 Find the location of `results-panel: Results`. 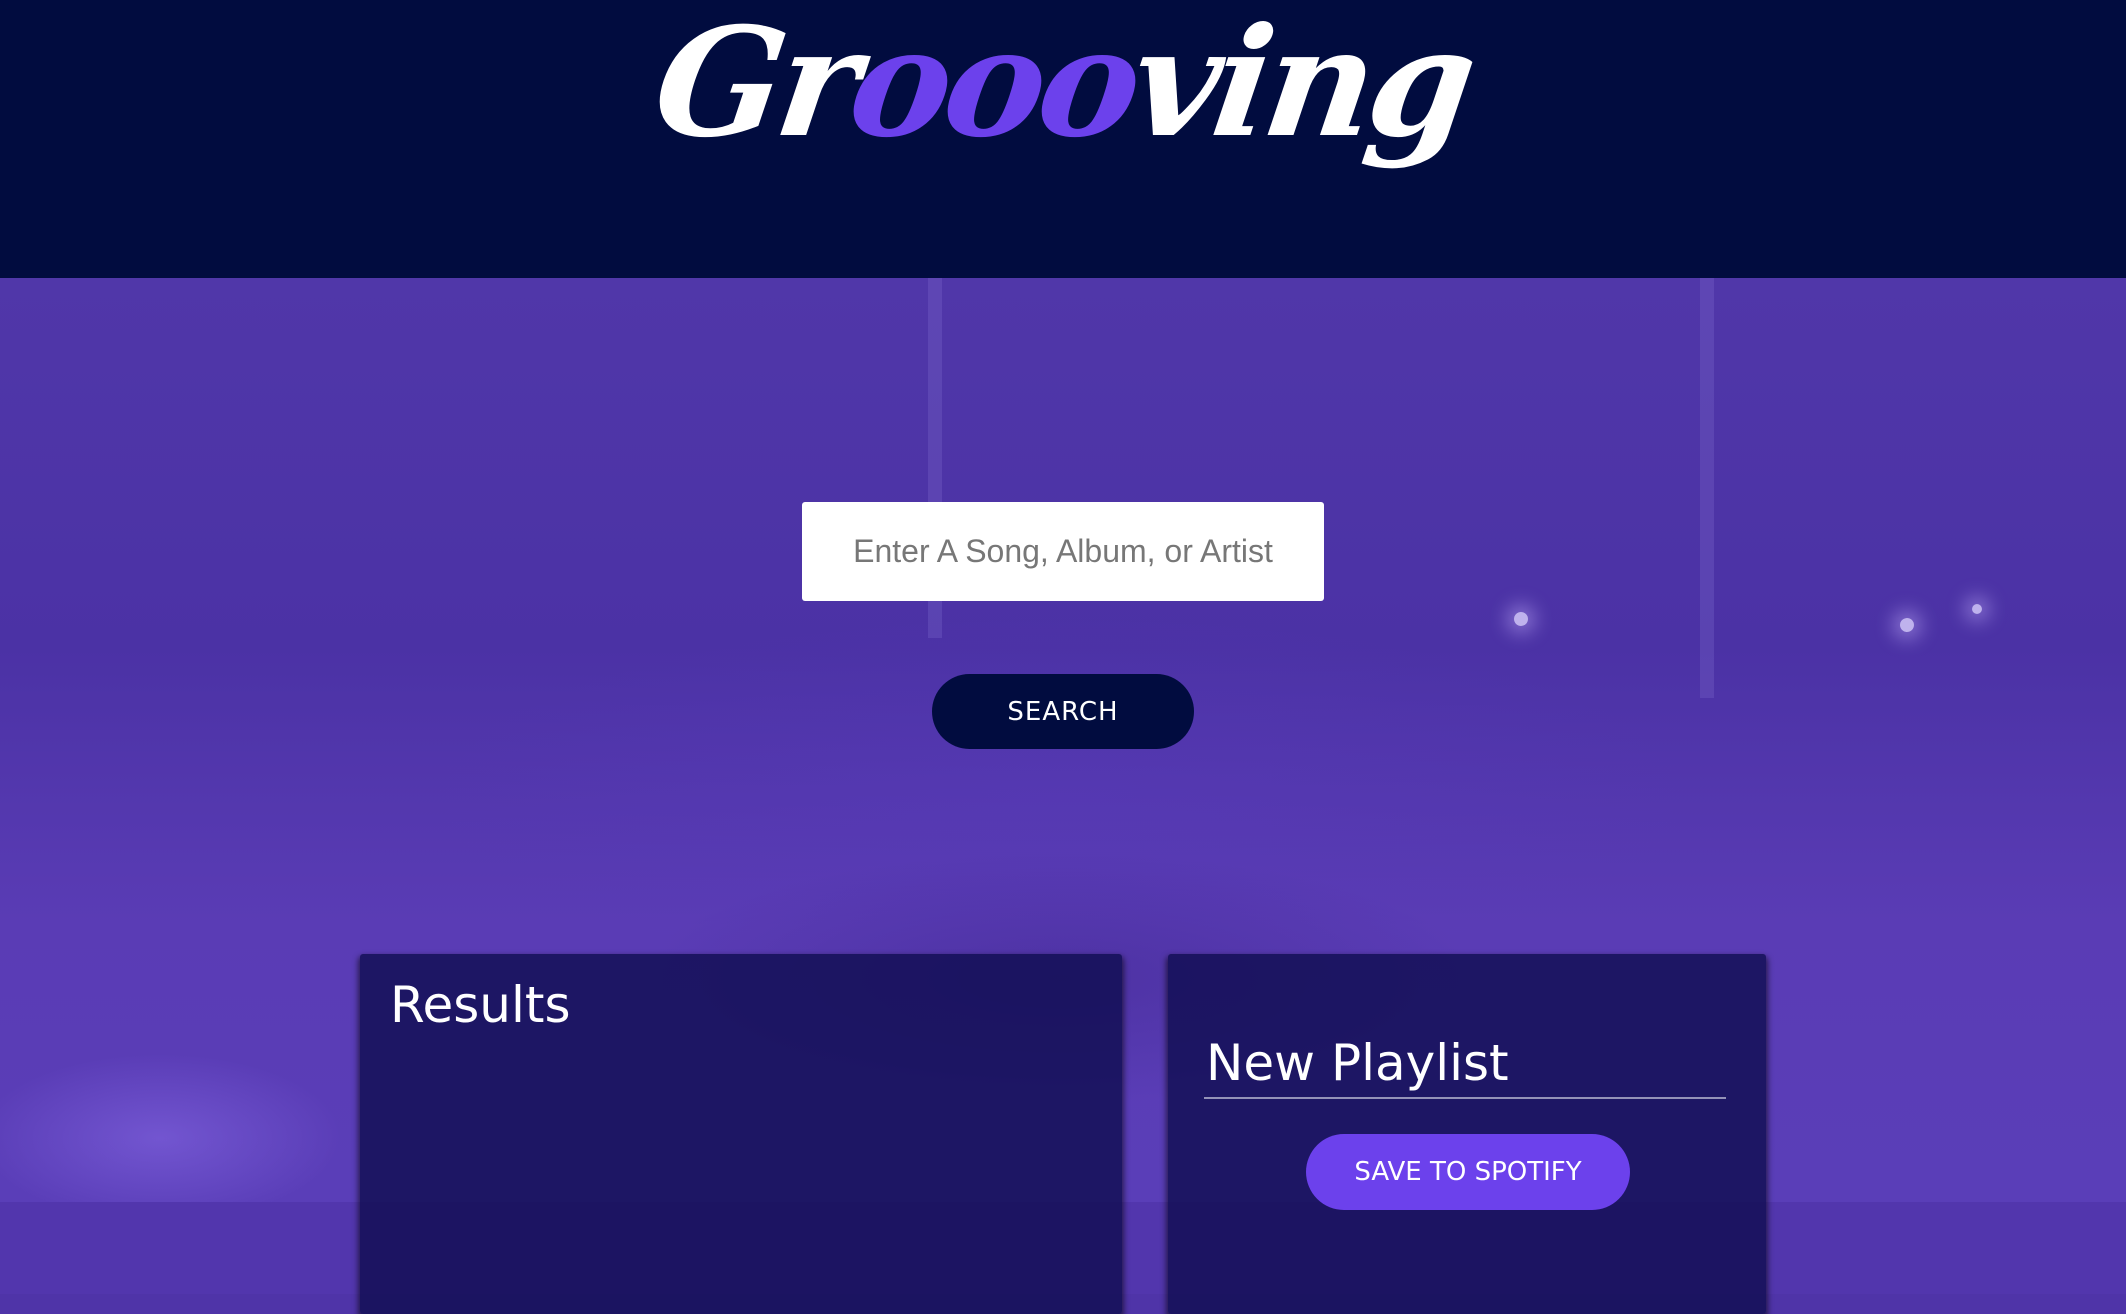

results-panel: Results is located at coordinates (741, 1134).